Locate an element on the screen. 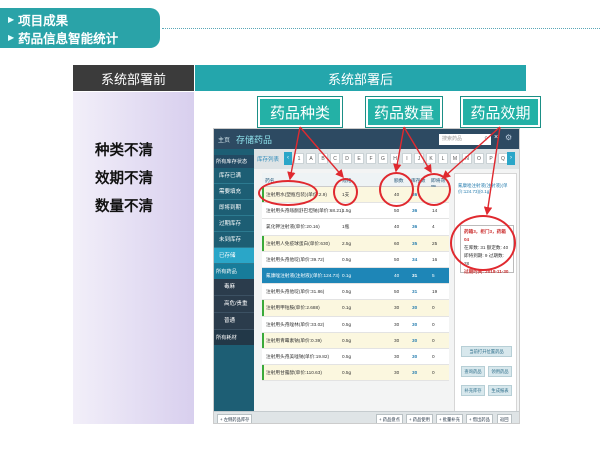  row-status-bar is located at coordinates (263, 243).